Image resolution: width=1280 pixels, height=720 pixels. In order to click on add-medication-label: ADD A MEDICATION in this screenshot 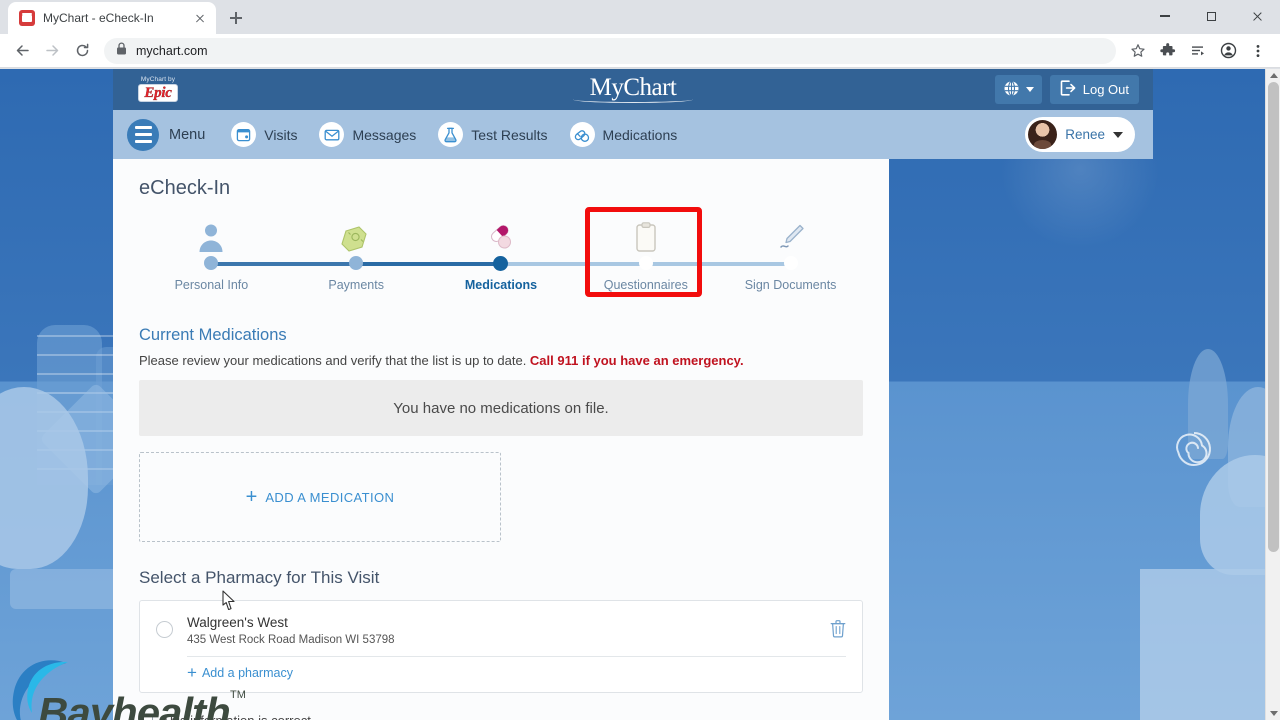, I will do `click(330, 497)`.